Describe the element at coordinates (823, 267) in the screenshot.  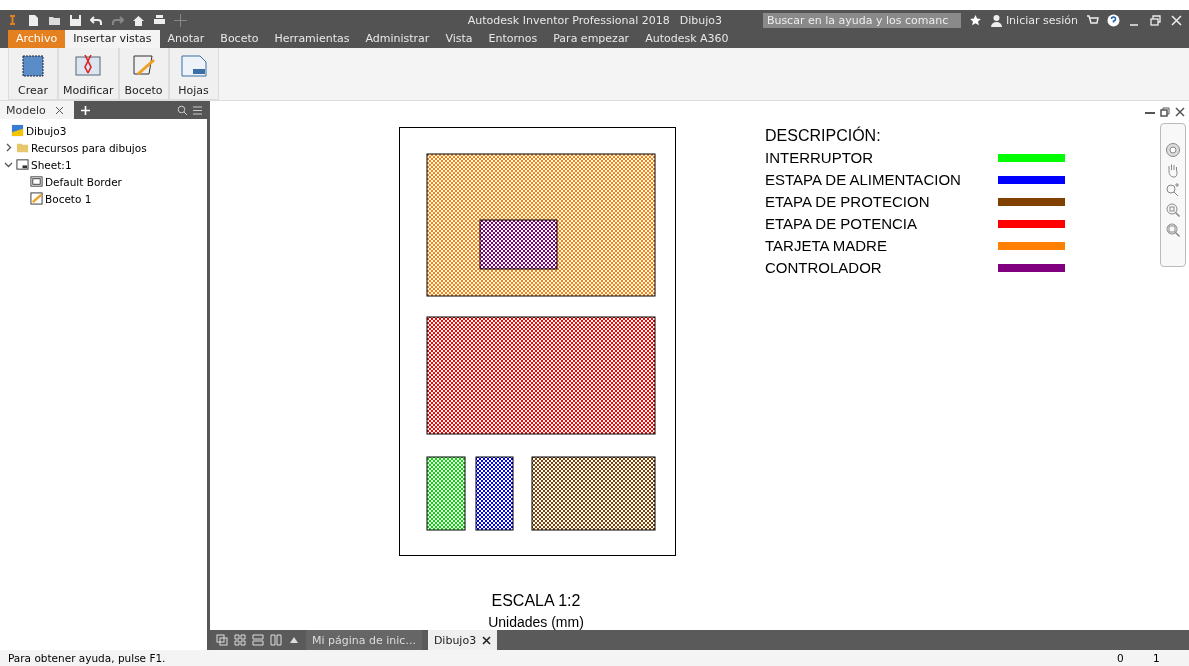
I see `legend-label: CONTROLADOR` at that location.